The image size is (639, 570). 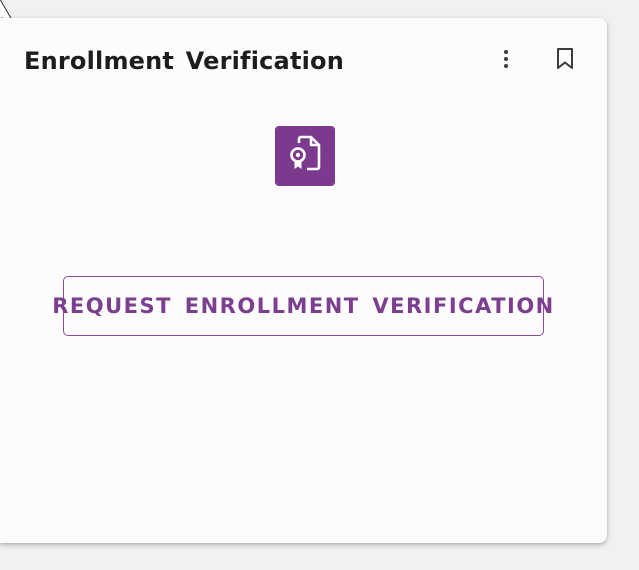 I want to click on bookmark-outline-icon, so click(x=565, y=61).